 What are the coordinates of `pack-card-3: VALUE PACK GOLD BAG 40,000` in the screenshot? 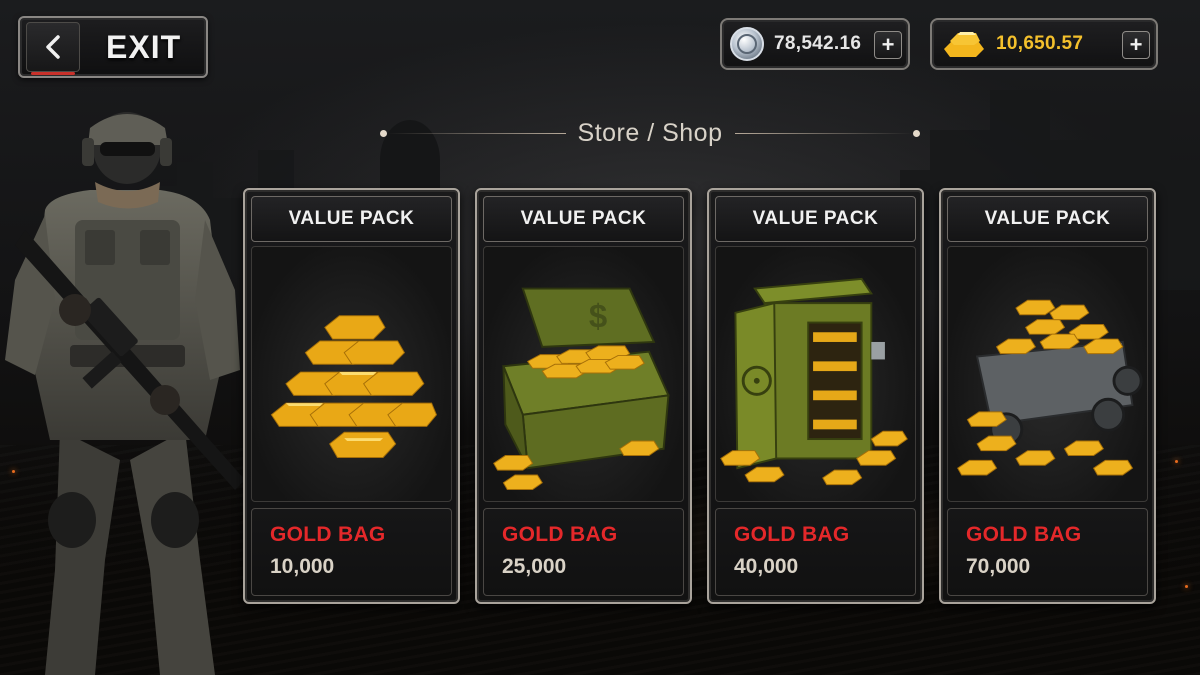 It's located at (815, 396).